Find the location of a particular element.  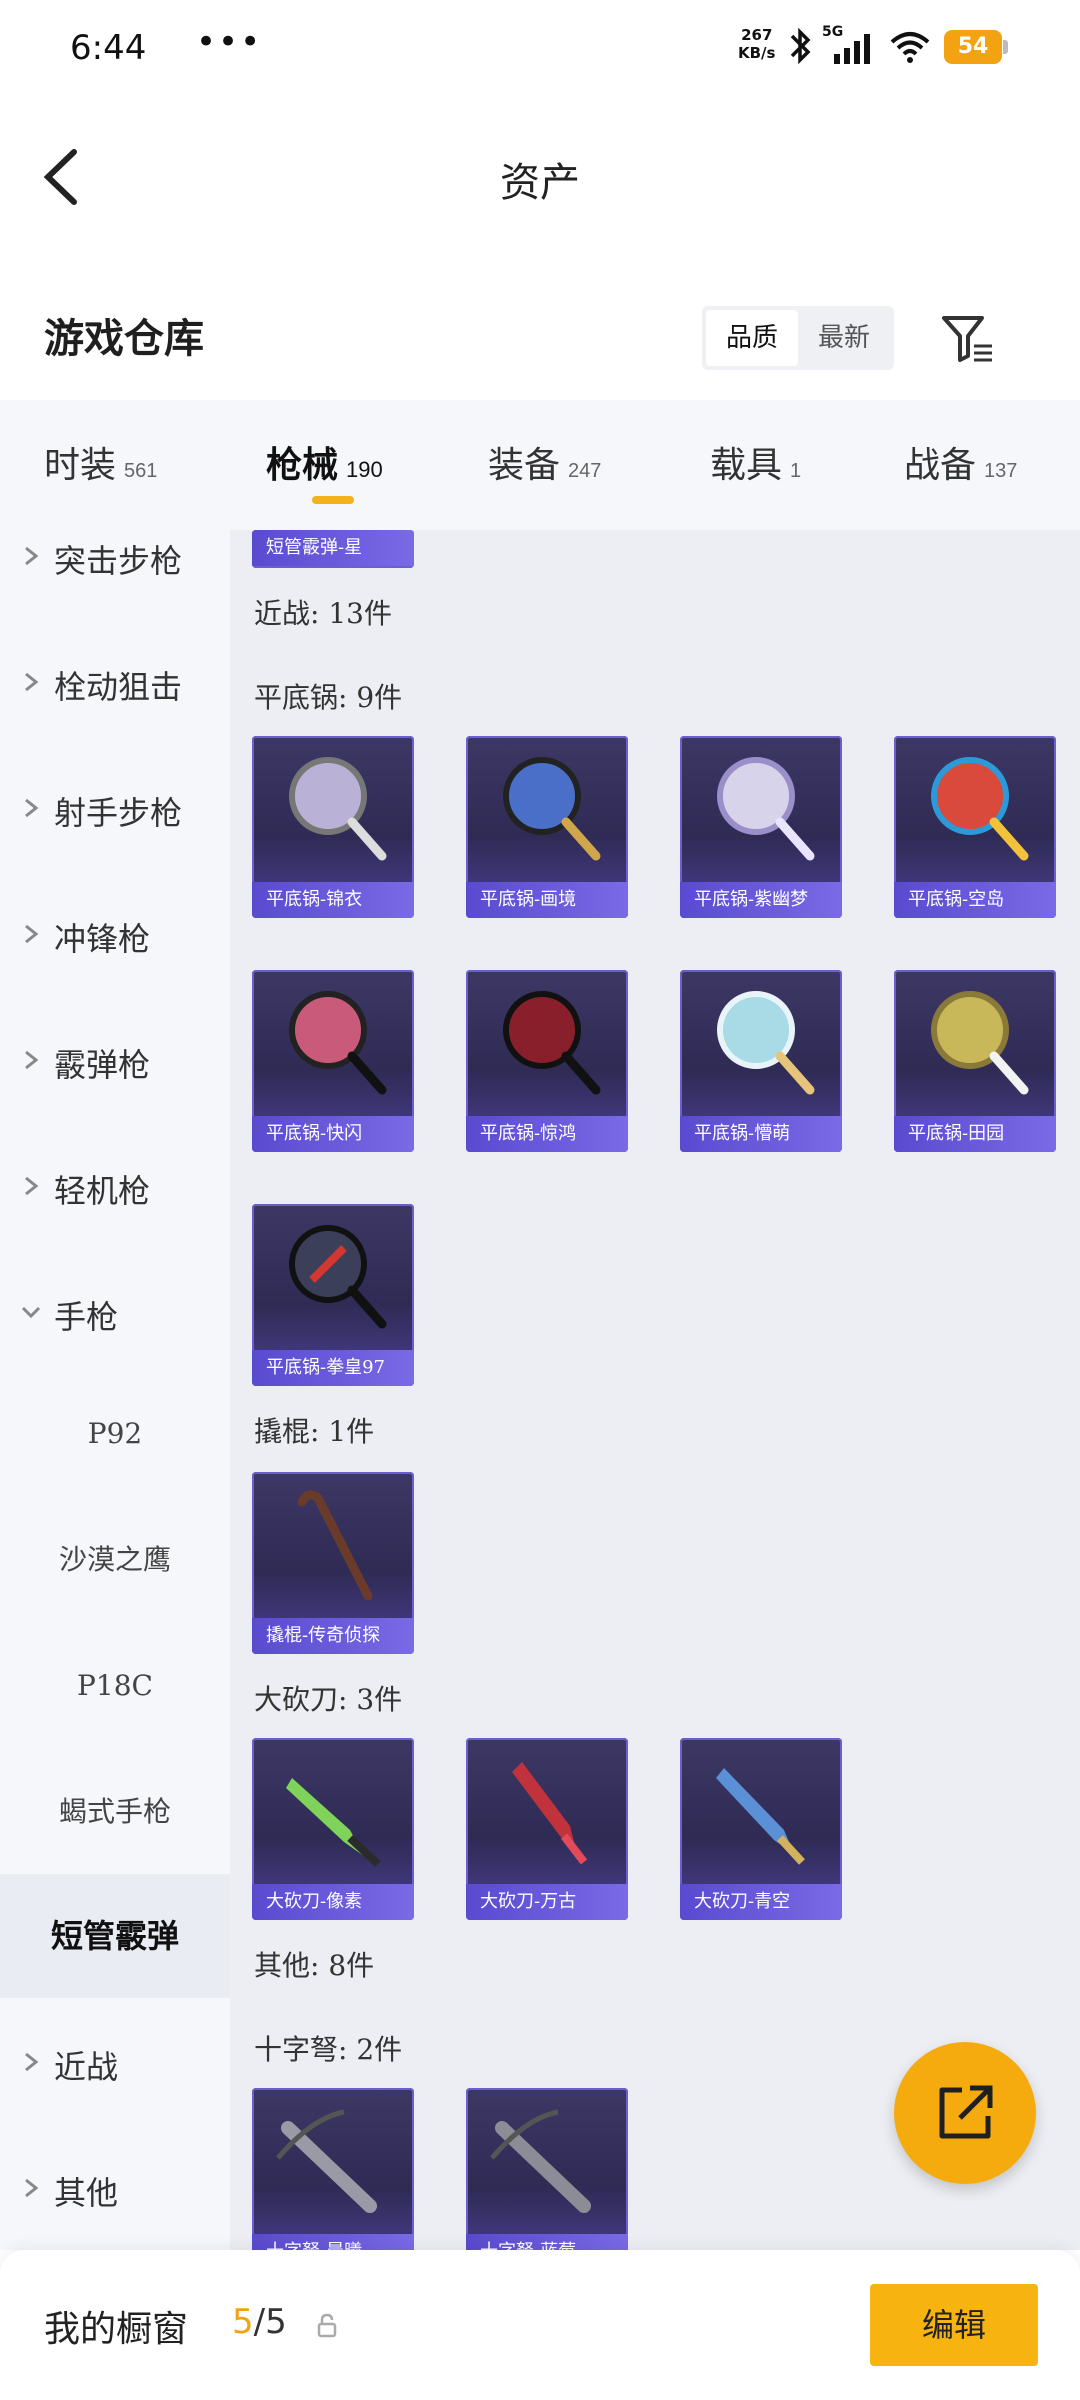

sidebar-item-label: 栓动狙击 is located at coordinates (118, 687).